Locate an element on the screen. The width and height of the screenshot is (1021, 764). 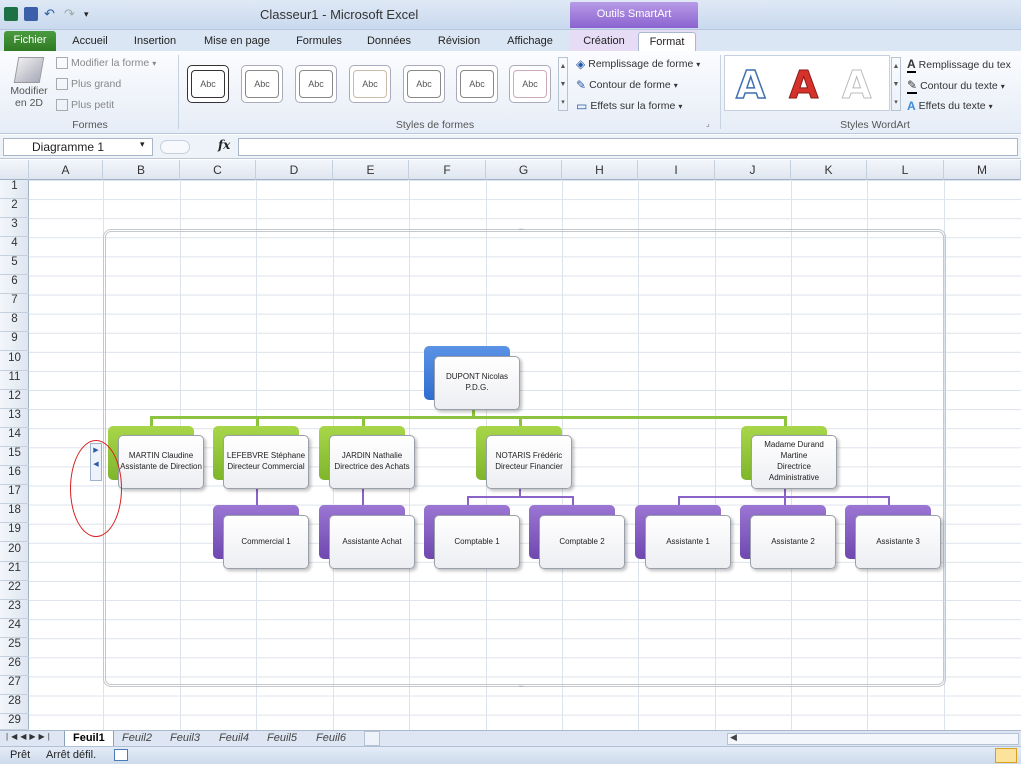
row-header: 28 is located at coordinates (14, 704).